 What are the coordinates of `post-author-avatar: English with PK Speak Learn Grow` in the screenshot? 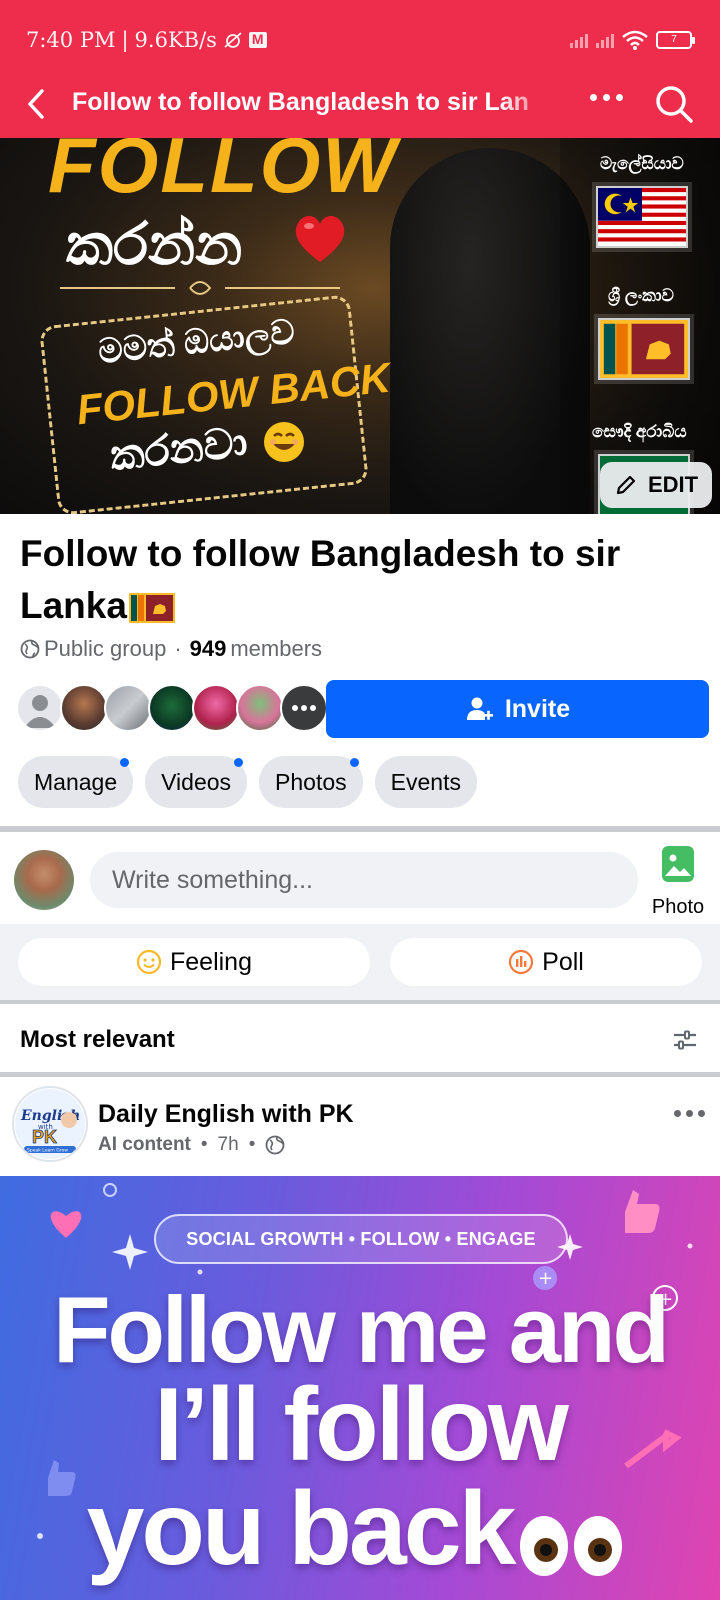 It's located at (50, 1124).